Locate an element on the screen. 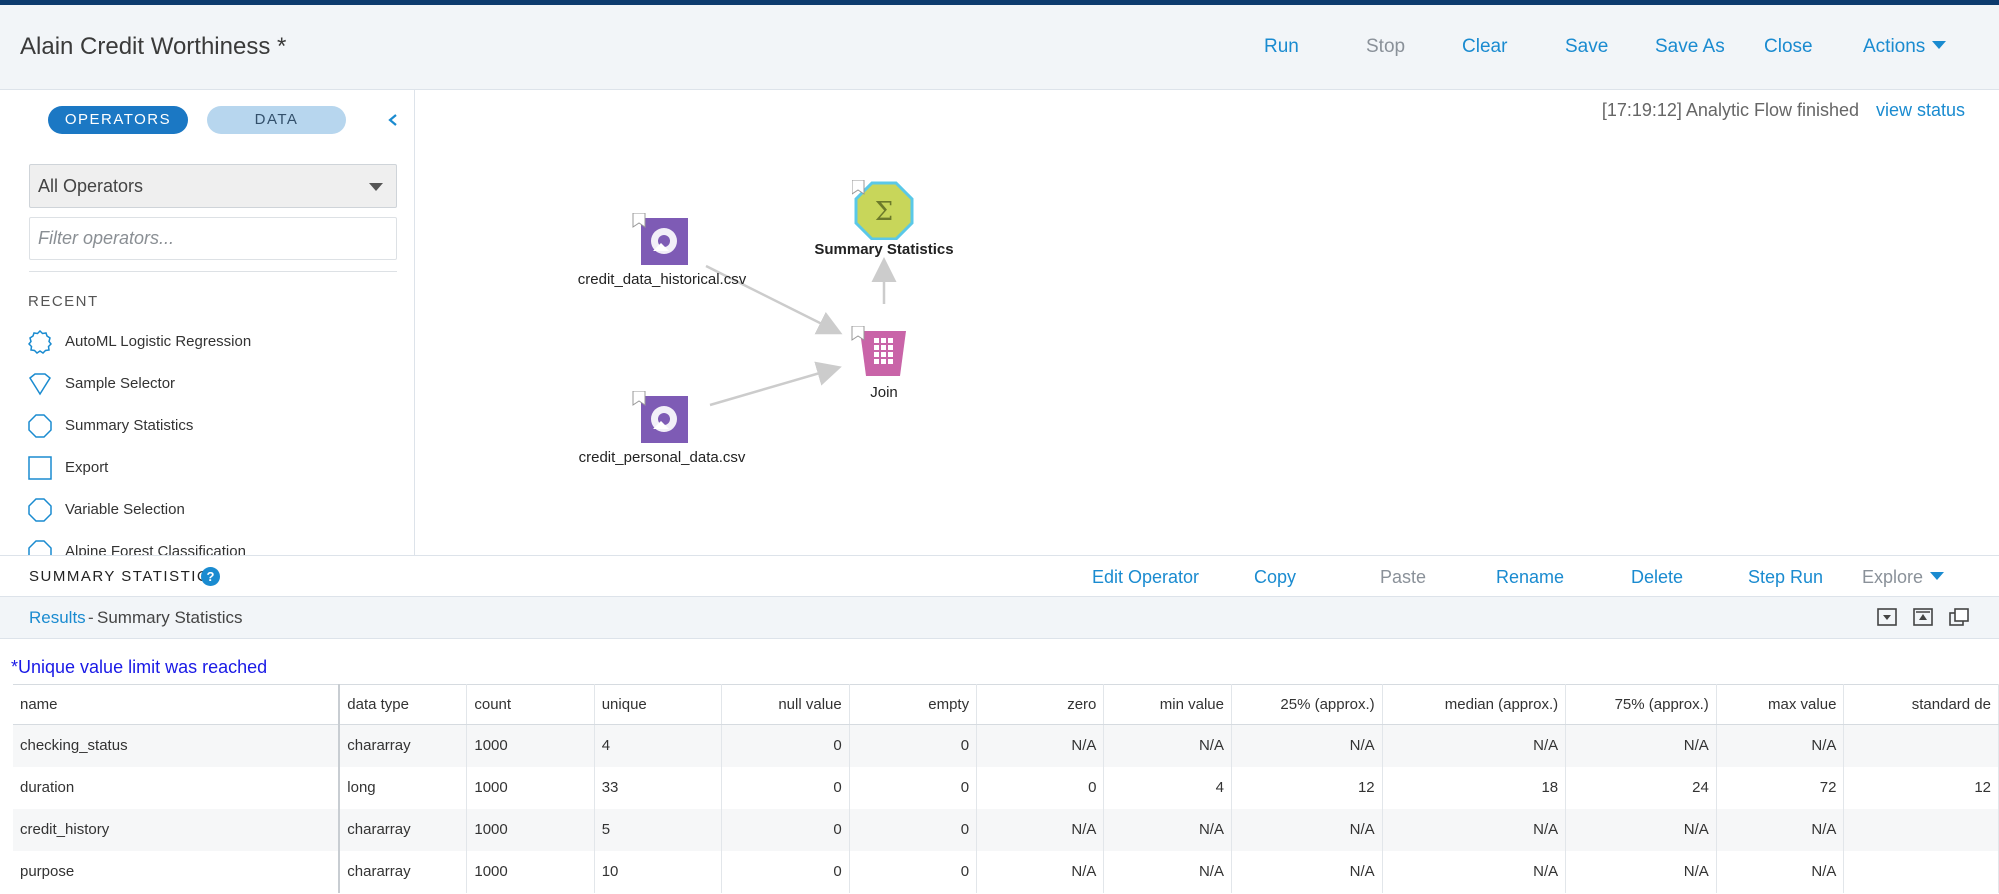  edit-operator-button: Edit Operator is located at coordinates (1145, 577).